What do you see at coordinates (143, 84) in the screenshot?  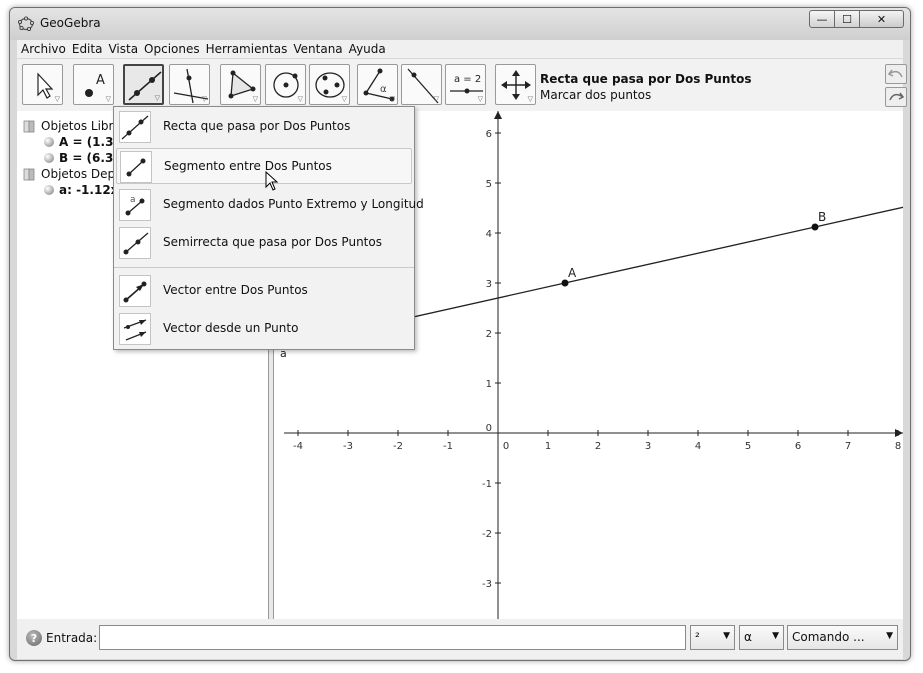 I see `tool-line: ▽` at bounding box center [143, 84].